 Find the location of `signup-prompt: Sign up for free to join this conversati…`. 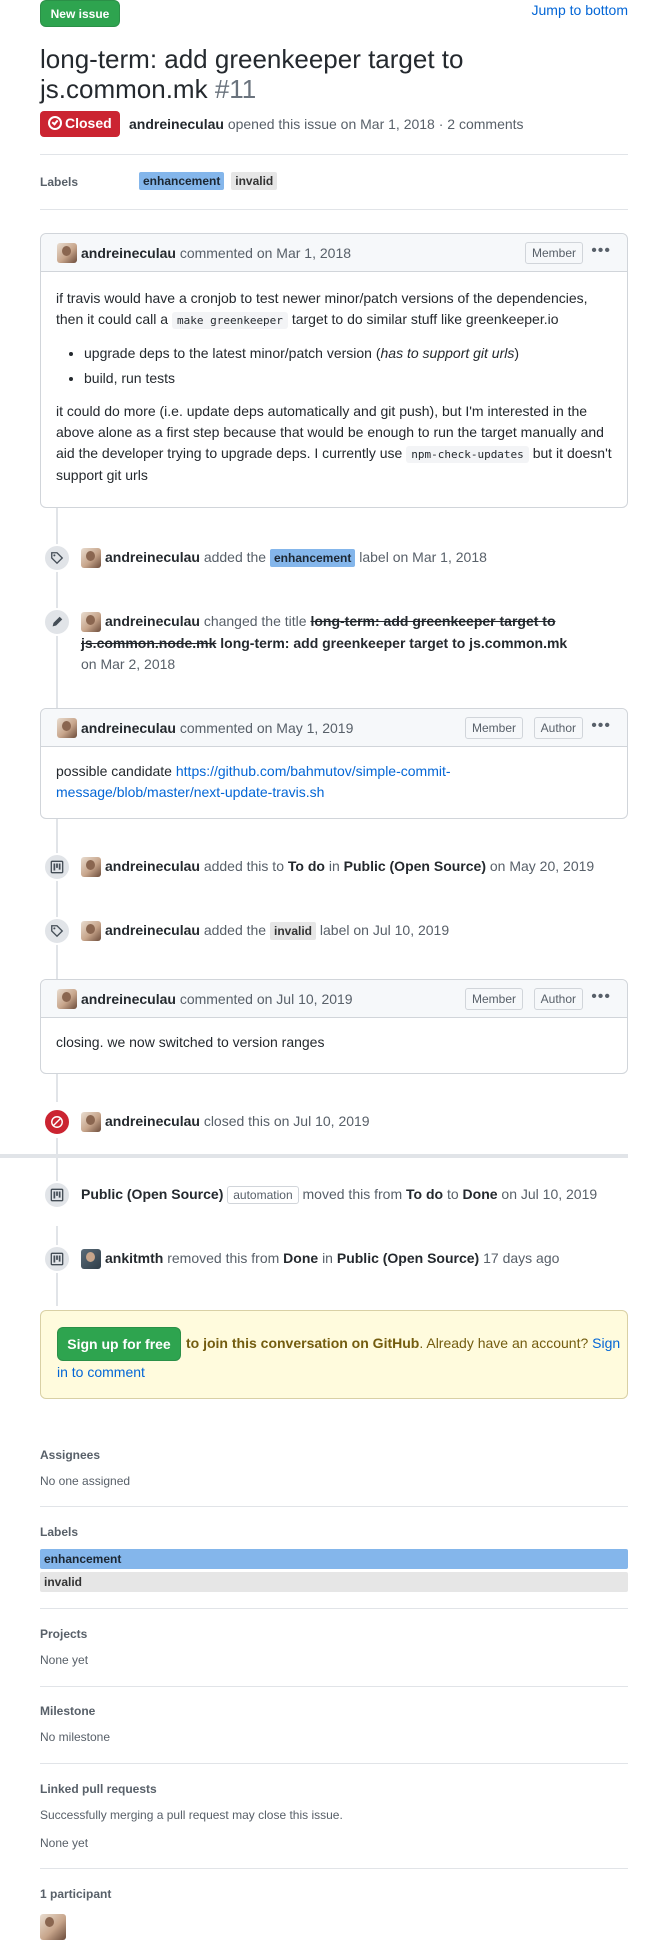

signup-prompt: Sign up for free to join this conversati… is located at coordinates (334, 1354).